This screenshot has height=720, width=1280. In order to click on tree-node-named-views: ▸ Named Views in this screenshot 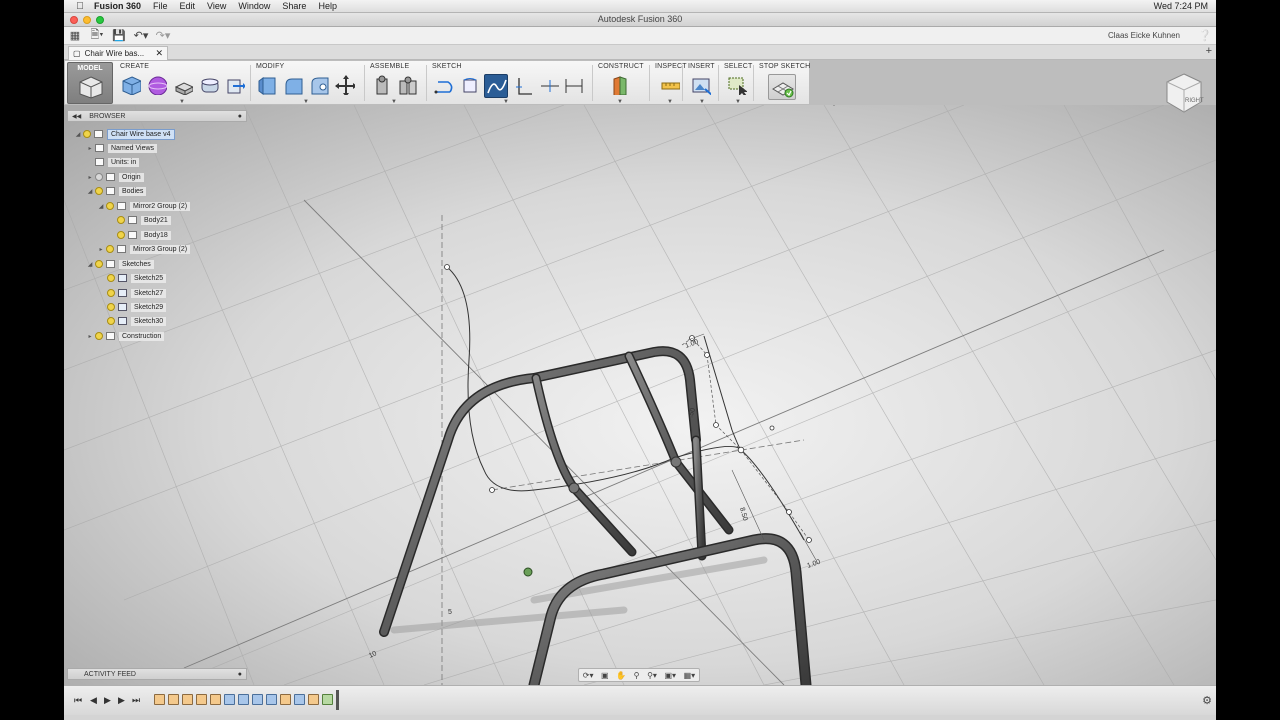, I will do `click(121, 148)`.